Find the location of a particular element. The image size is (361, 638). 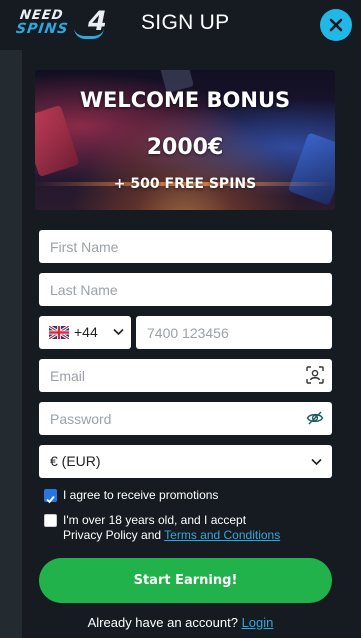

email-field is located at coordinates (185, 375).